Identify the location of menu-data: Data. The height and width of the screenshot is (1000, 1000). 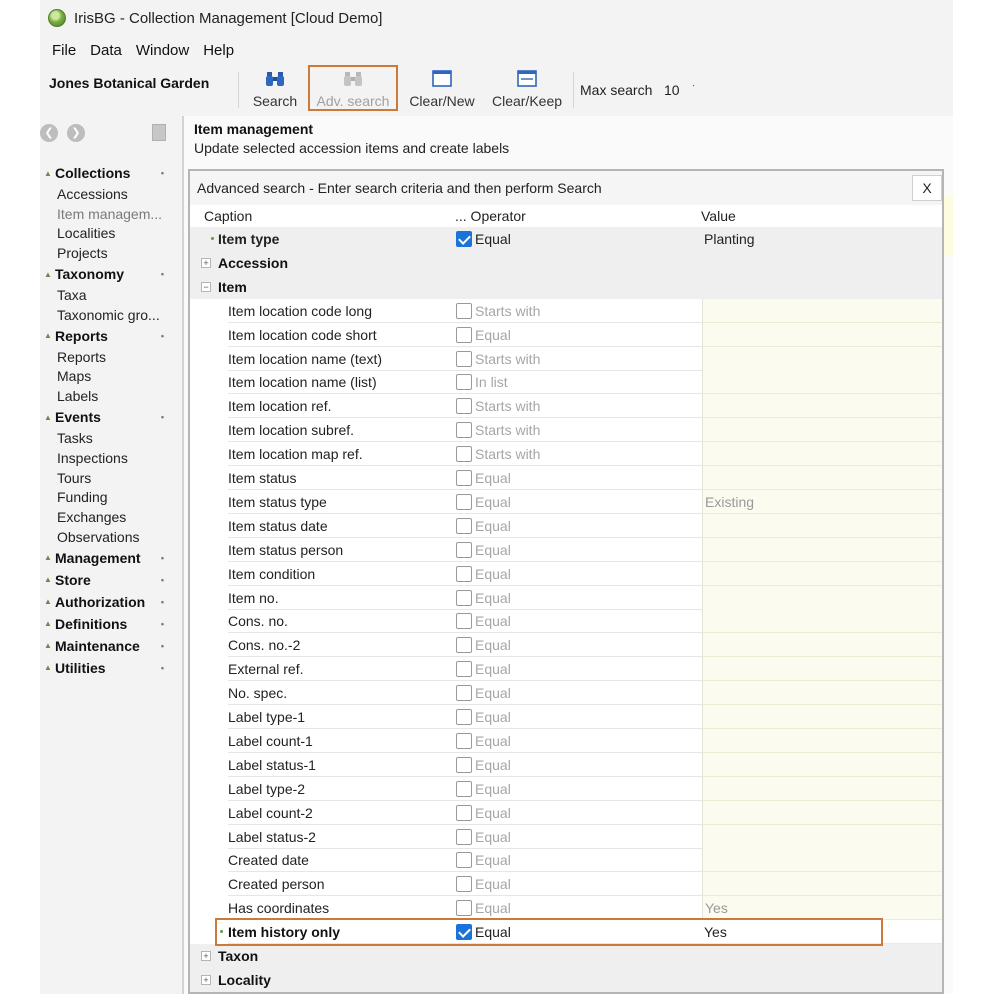
(106, 50).